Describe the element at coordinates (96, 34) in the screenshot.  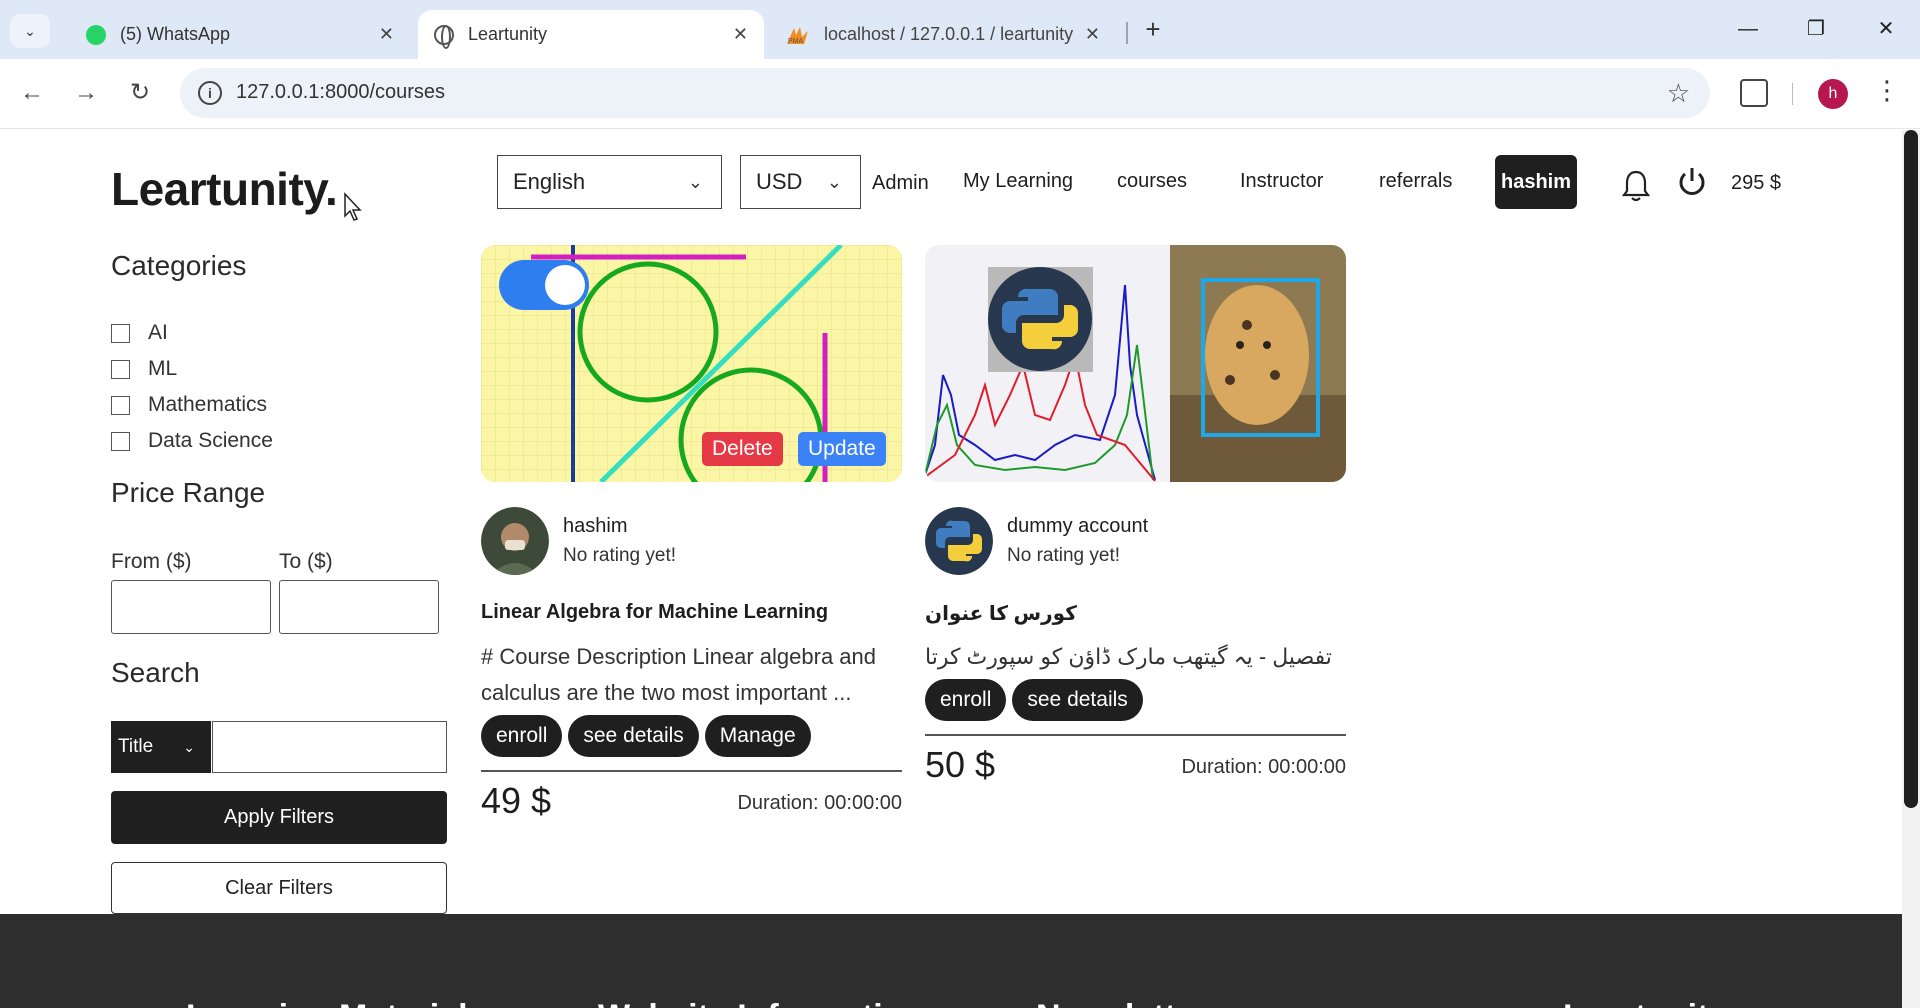
I see `whatsapp-icon` at that location.